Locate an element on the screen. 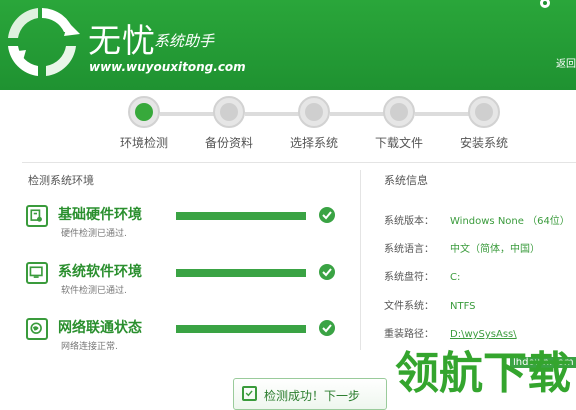  detect-section-title: 检测系统环境 is located at coordinates (61, 180).